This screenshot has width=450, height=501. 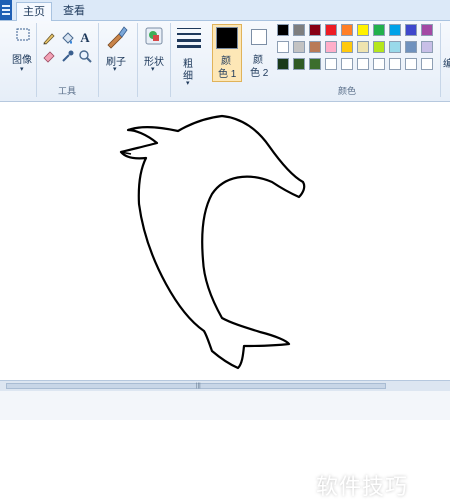 I want to click on shapes-icon, so click(x=154, y=36).